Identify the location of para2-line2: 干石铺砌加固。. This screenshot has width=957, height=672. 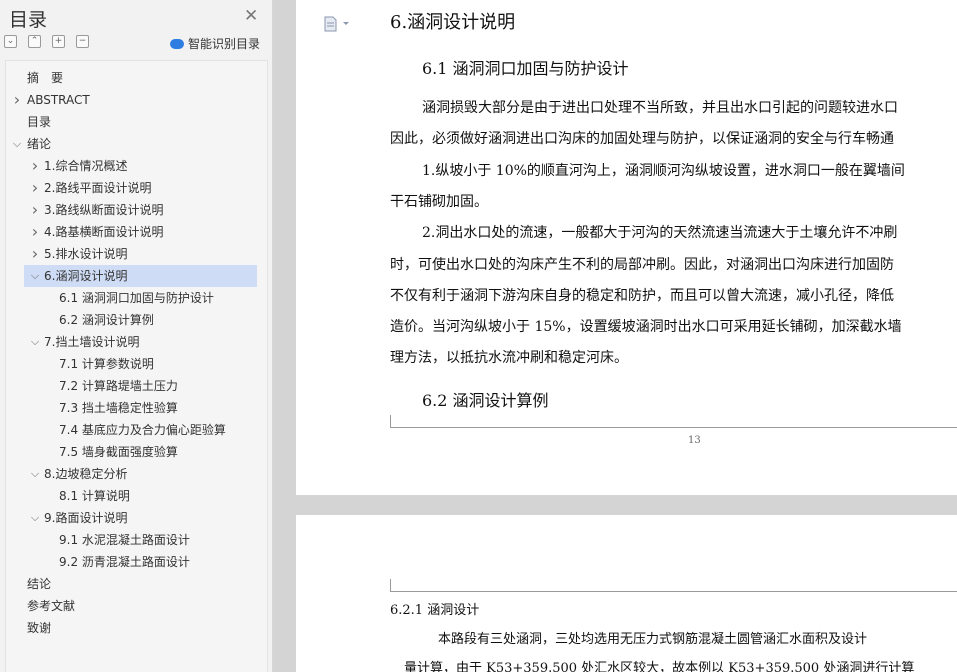
(439, 202).